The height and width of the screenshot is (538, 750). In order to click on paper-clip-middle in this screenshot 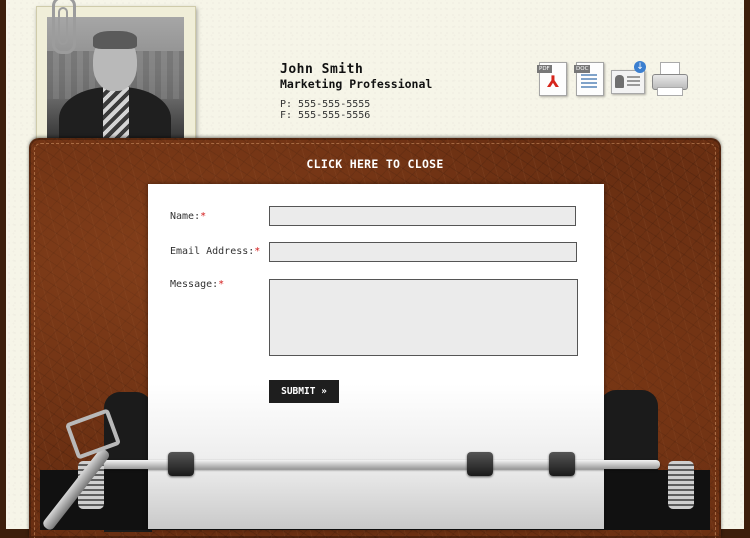, I will do `click(480, 464)`.